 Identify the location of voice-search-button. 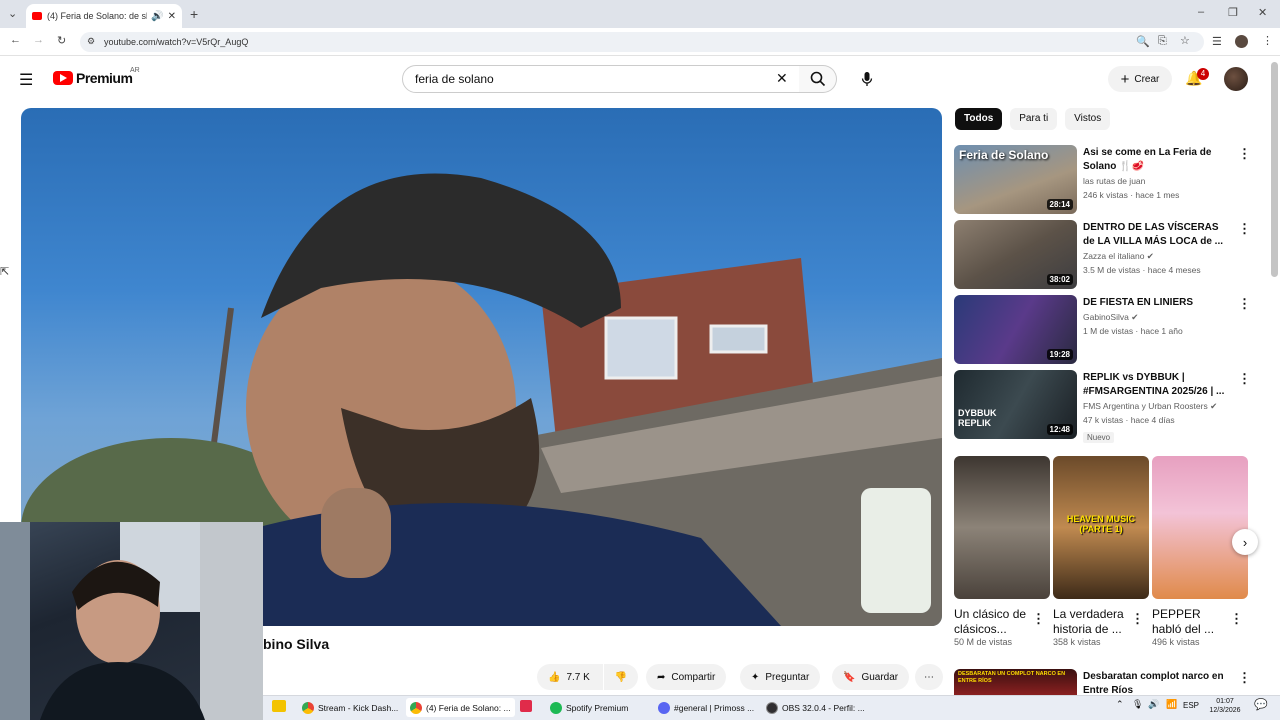
(867, 79).